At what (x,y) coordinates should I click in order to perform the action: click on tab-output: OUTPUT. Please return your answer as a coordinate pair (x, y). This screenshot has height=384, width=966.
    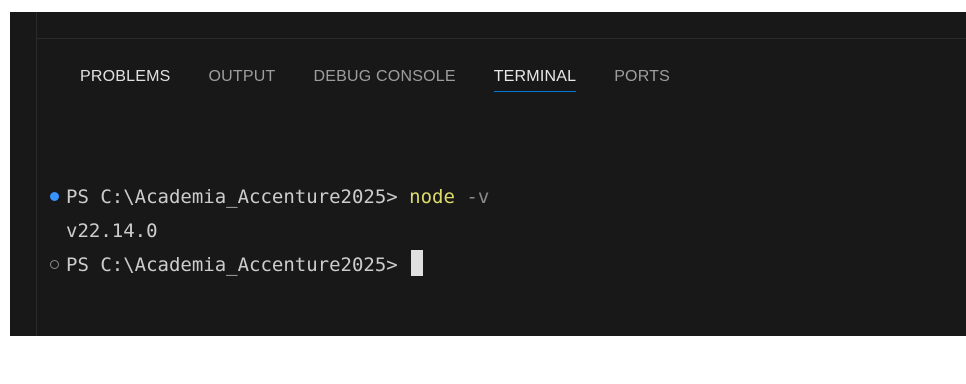
    Looking at the image, I should click on (242, 69).